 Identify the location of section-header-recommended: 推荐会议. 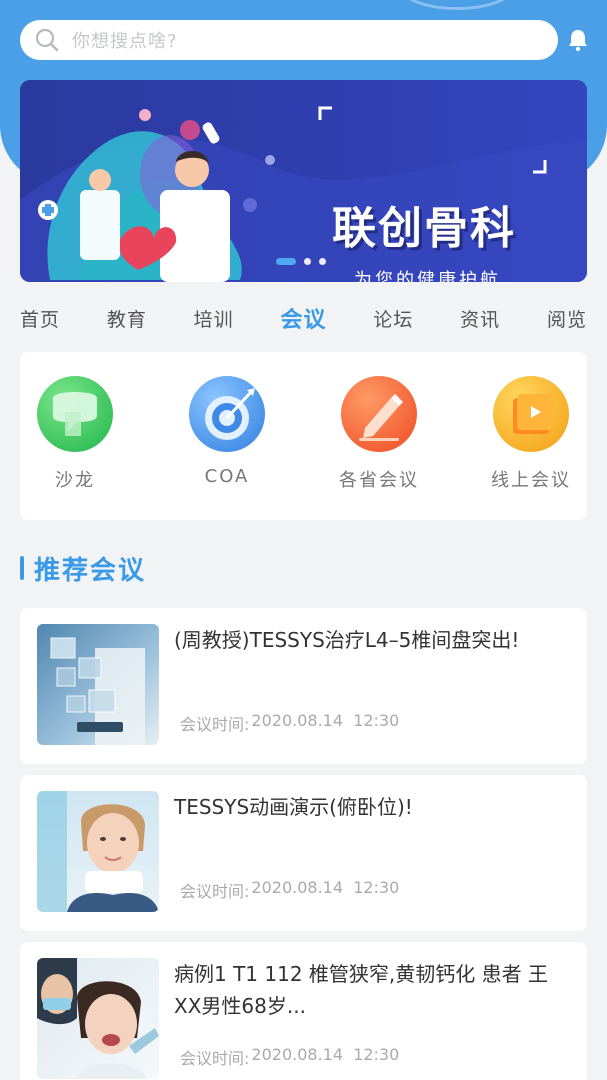
(83, 568).